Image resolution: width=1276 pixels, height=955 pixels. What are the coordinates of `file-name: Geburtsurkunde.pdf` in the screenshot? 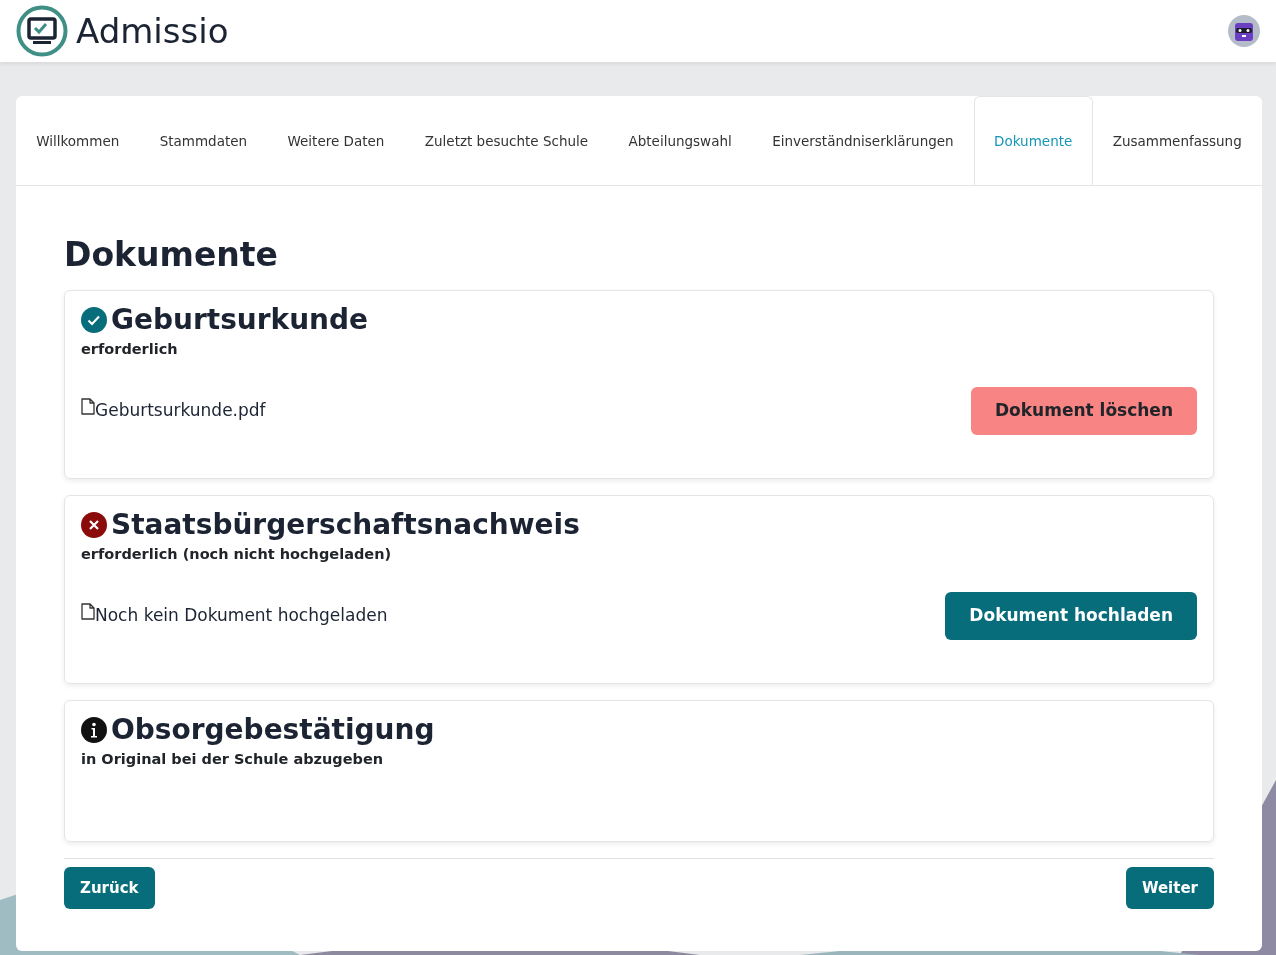 It's located at (180, 411).